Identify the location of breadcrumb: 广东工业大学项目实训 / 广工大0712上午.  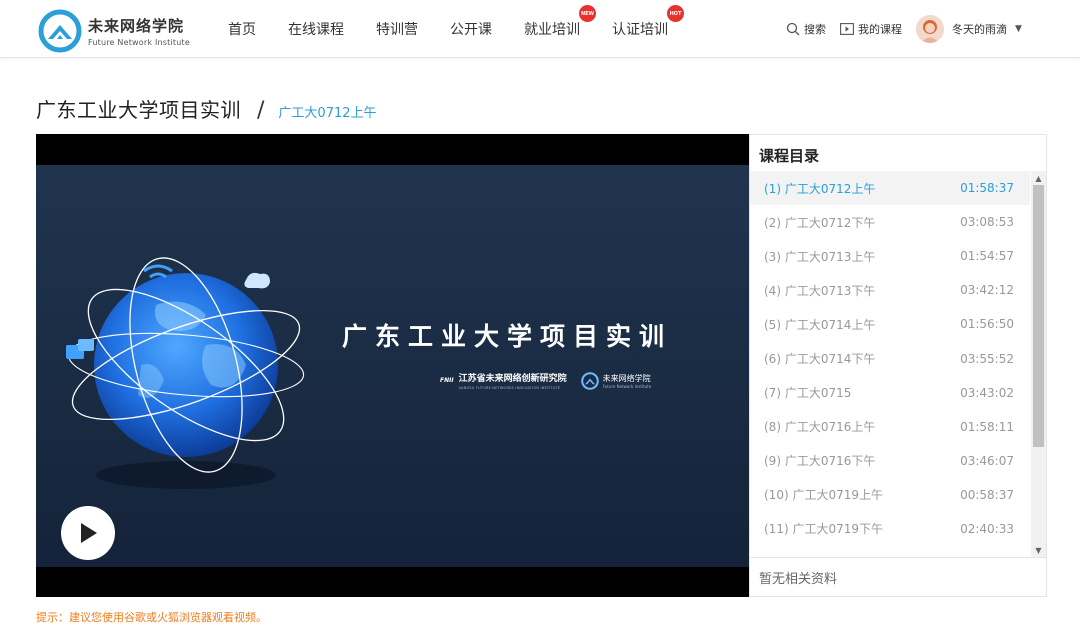
(206, 108).